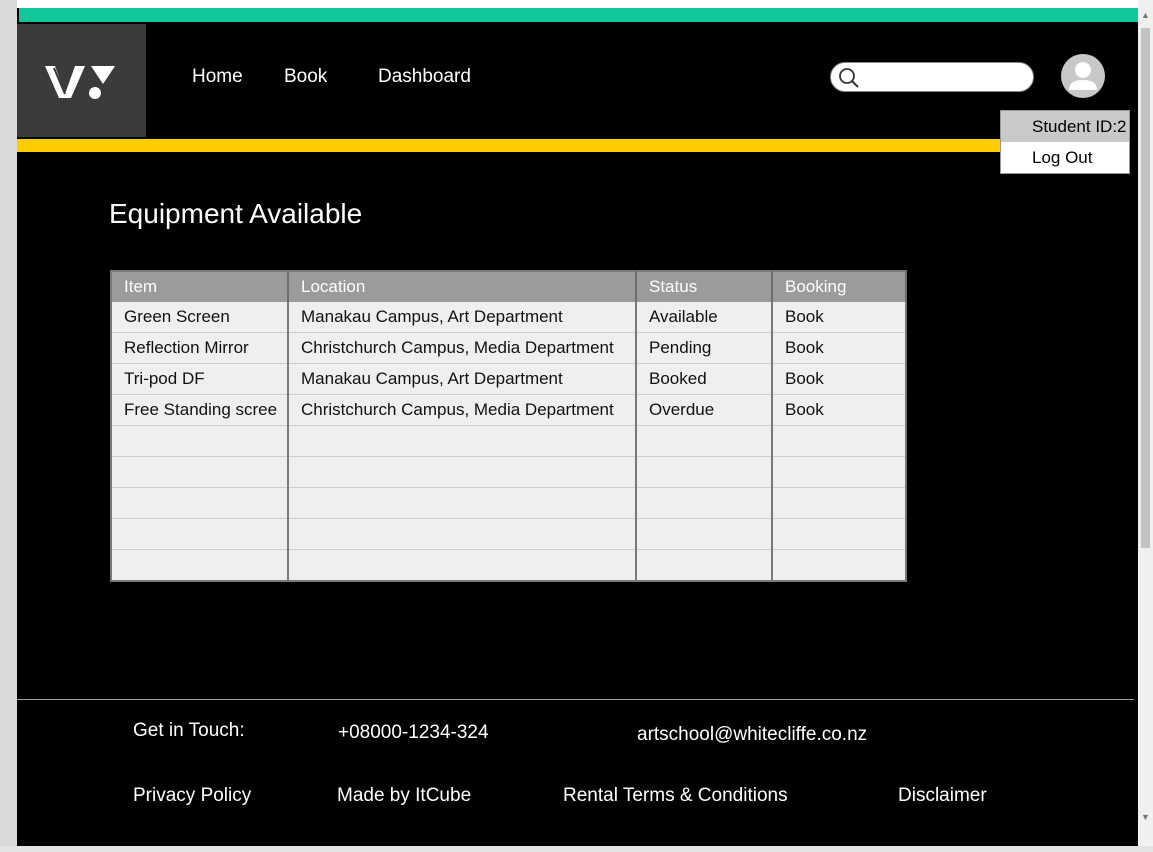  What do you see at coordinates (192, 796) in the screenshot?
I see `footer-link-privacy-policy: Privacy Policy` at bounding box center [192, 796].